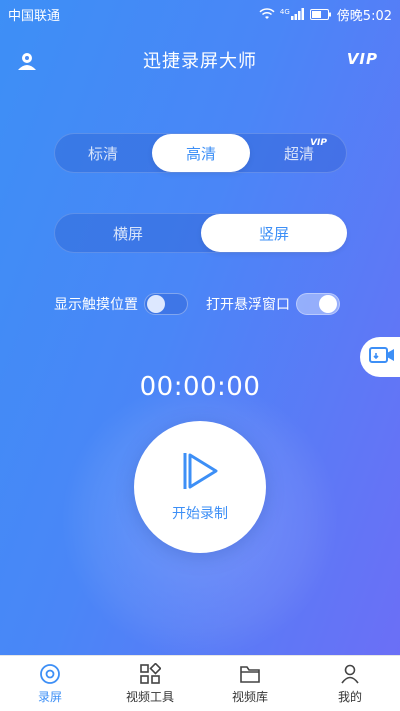  I want to click on floating-window-toggle, so click(318, 304).